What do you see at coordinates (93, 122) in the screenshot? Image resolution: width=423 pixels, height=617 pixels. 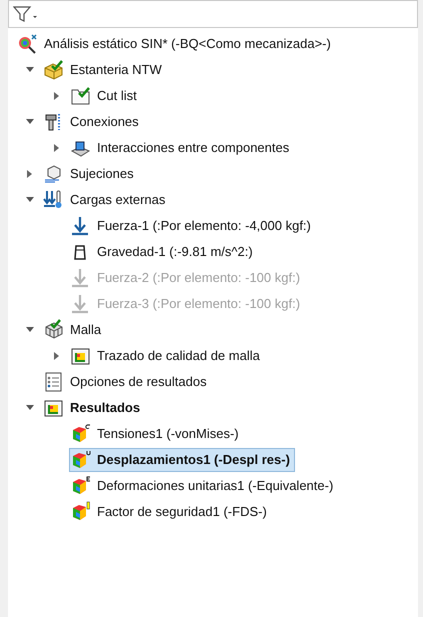 I see `tree-item: Conexiones` at bounding box center [93, 122].